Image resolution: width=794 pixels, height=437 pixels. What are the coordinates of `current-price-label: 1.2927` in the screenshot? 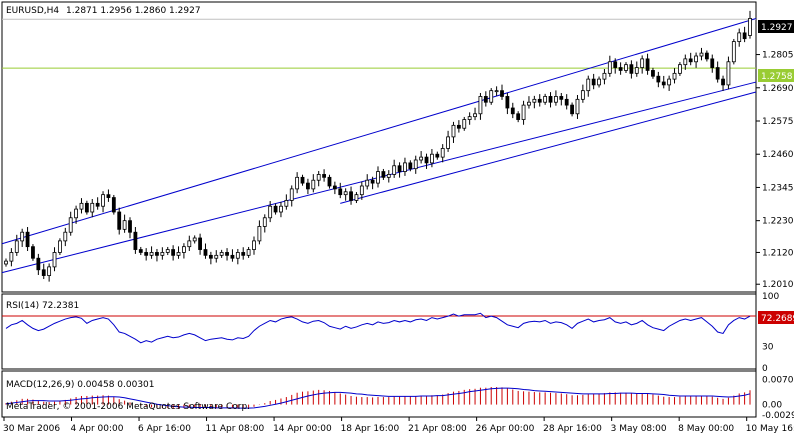 It's located at (777, 28).